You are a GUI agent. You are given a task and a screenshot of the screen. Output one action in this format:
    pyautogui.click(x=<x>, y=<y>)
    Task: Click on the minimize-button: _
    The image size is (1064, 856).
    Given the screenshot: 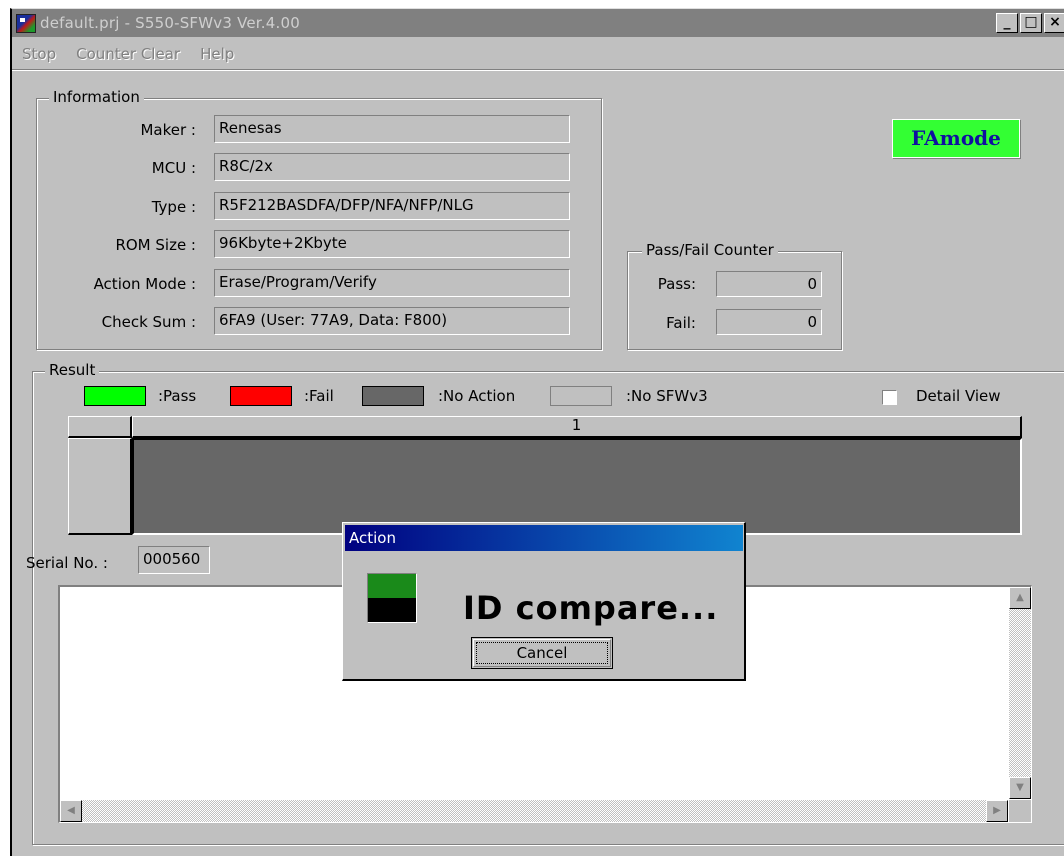 What is the action you would take?
    pyautogui.click(x=1007, y=23)
    